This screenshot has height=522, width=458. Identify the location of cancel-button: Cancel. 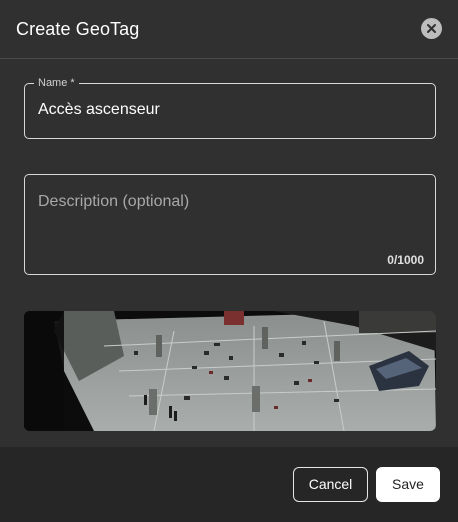
(330, 484).